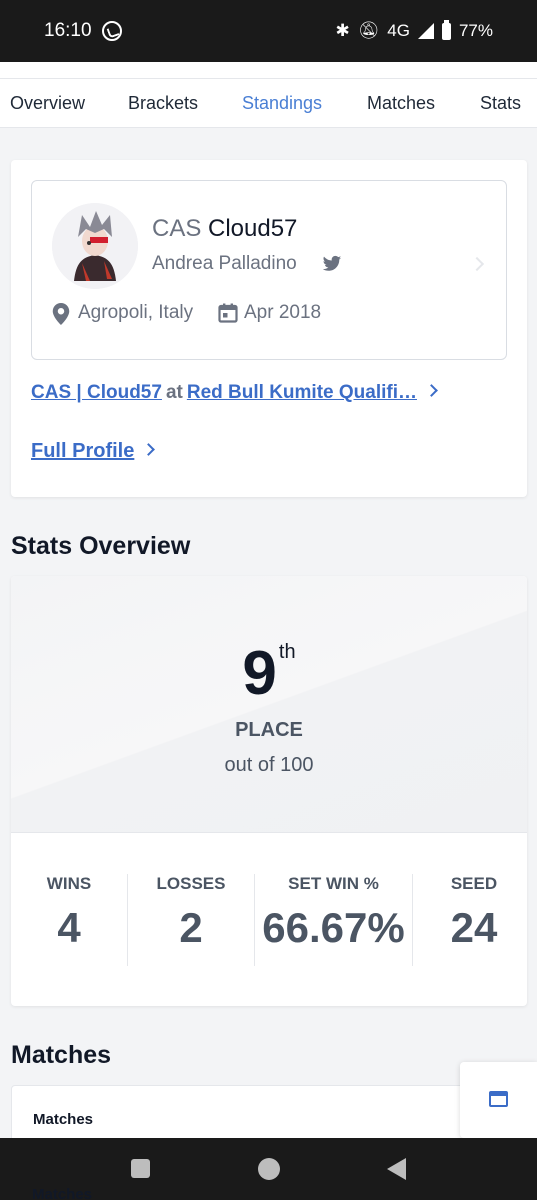  I want to click on matches-card-label: Matches, so click(63, 1119).